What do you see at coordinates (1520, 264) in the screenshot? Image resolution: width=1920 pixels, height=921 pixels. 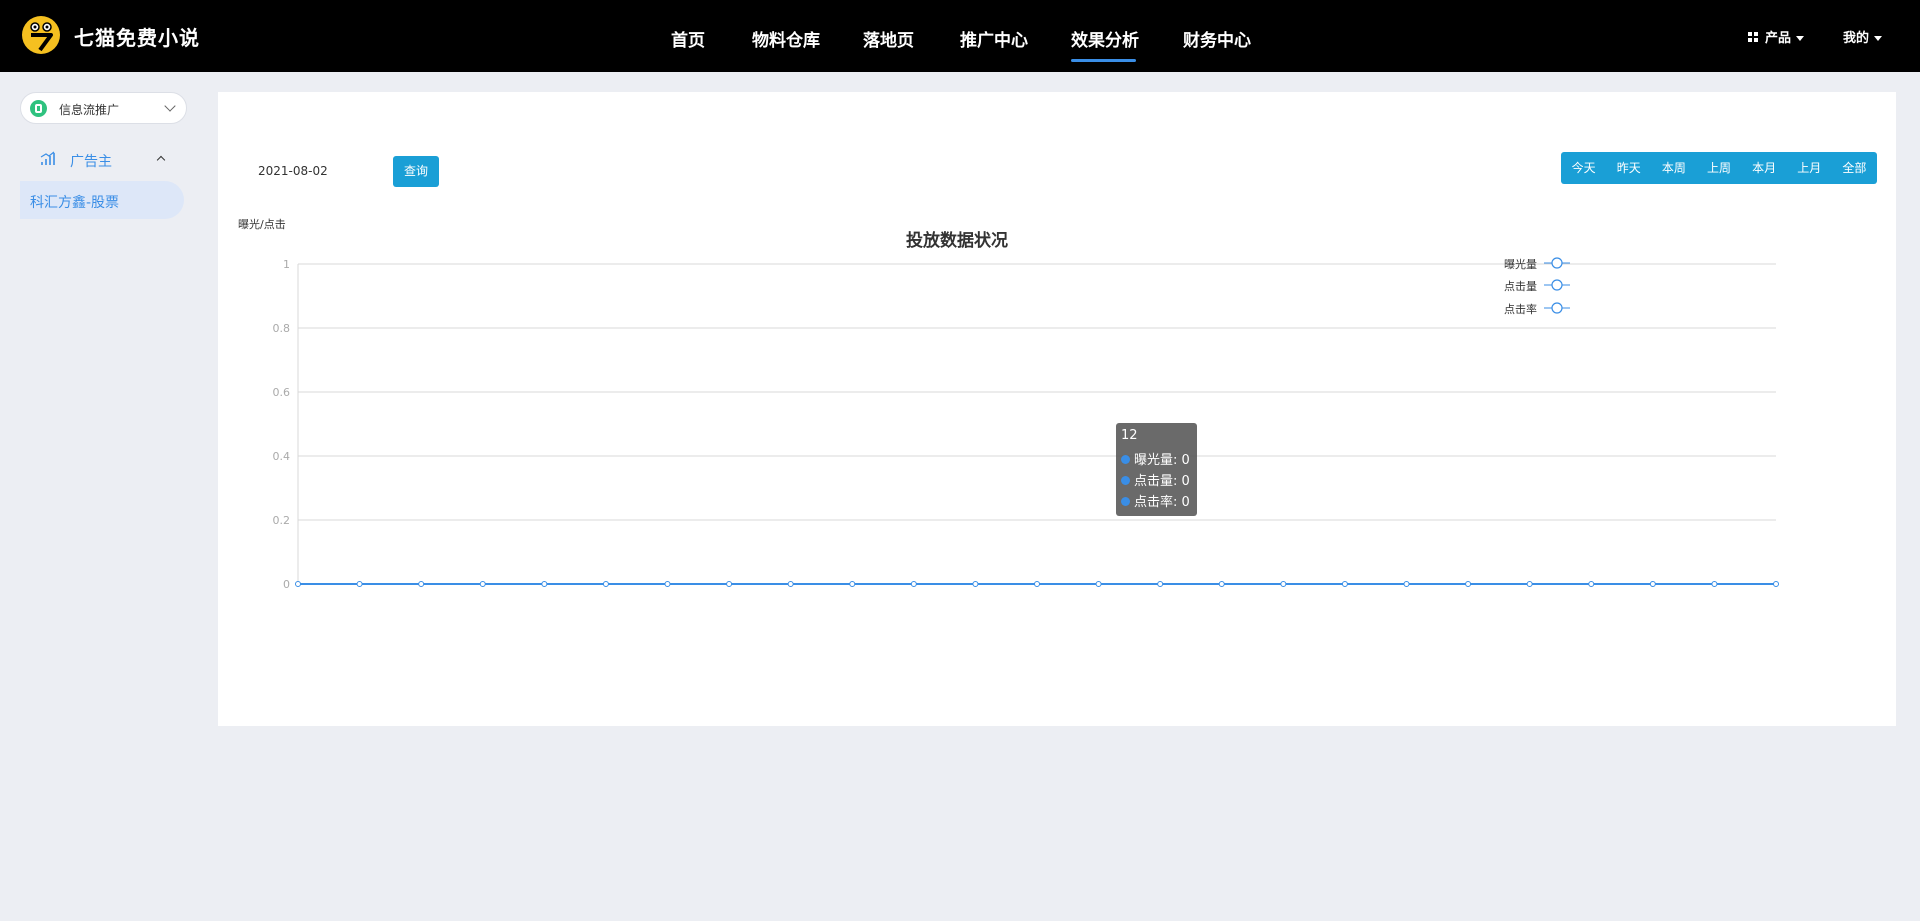 I see `legend-item-impressions: 曝光量` at bounding box center [1520, 264].